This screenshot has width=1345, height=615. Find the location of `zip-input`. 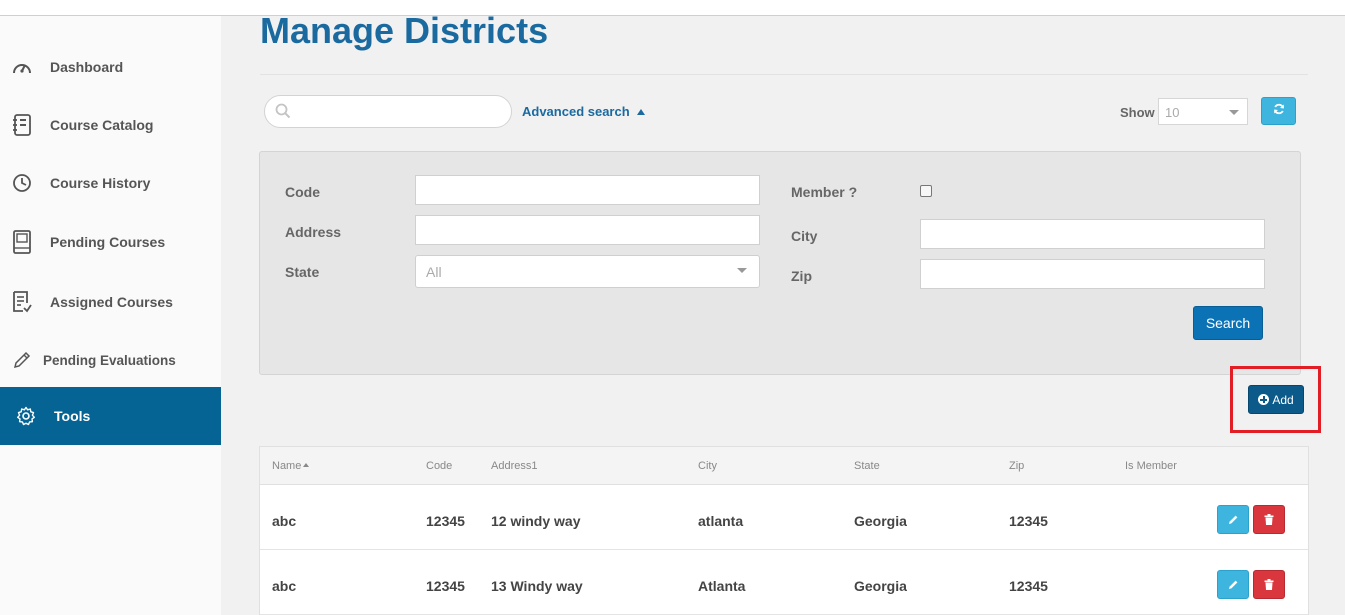

zip-input is located at coordinates (1092, 274).